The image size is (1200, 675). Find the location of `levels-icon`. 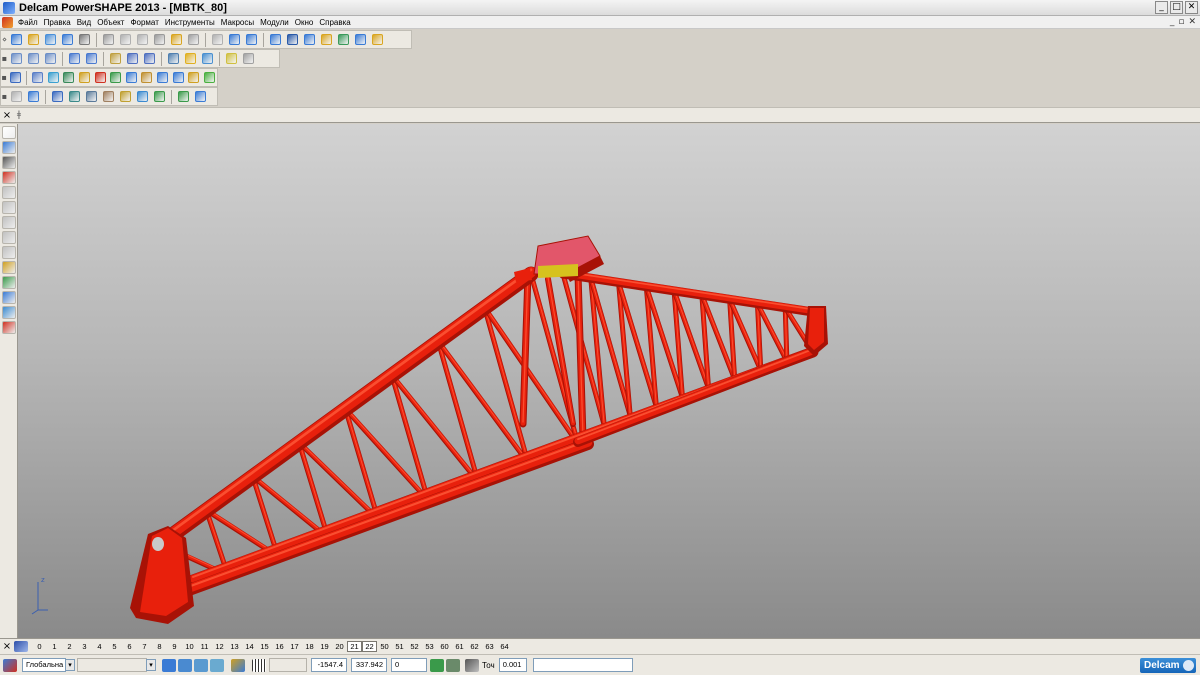

levels-icon is located at coordinates (21, 646).